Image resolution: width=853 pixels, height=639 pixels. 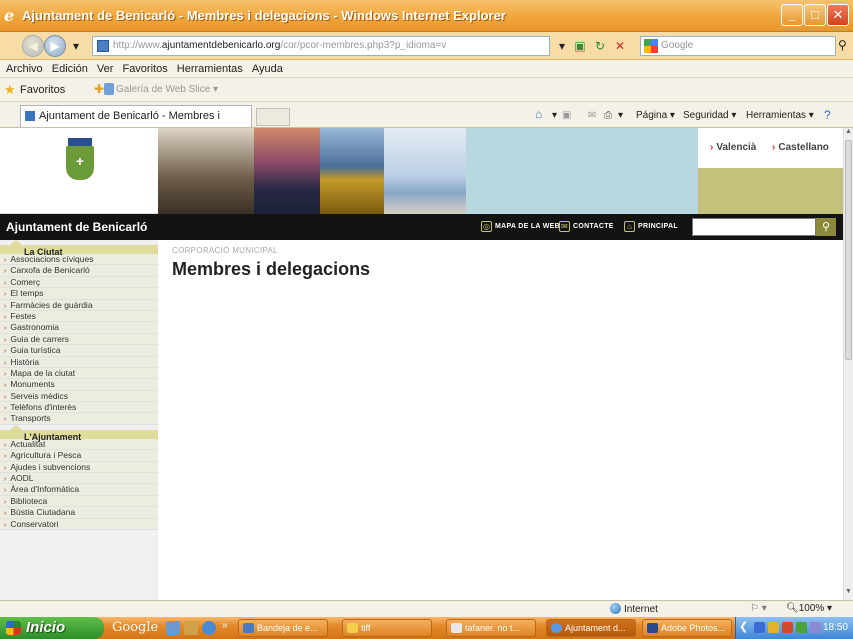 What do you see at coordinates (352, 628) in the screenshot?
I see `folder-icon` at bounding box center [352, 628].